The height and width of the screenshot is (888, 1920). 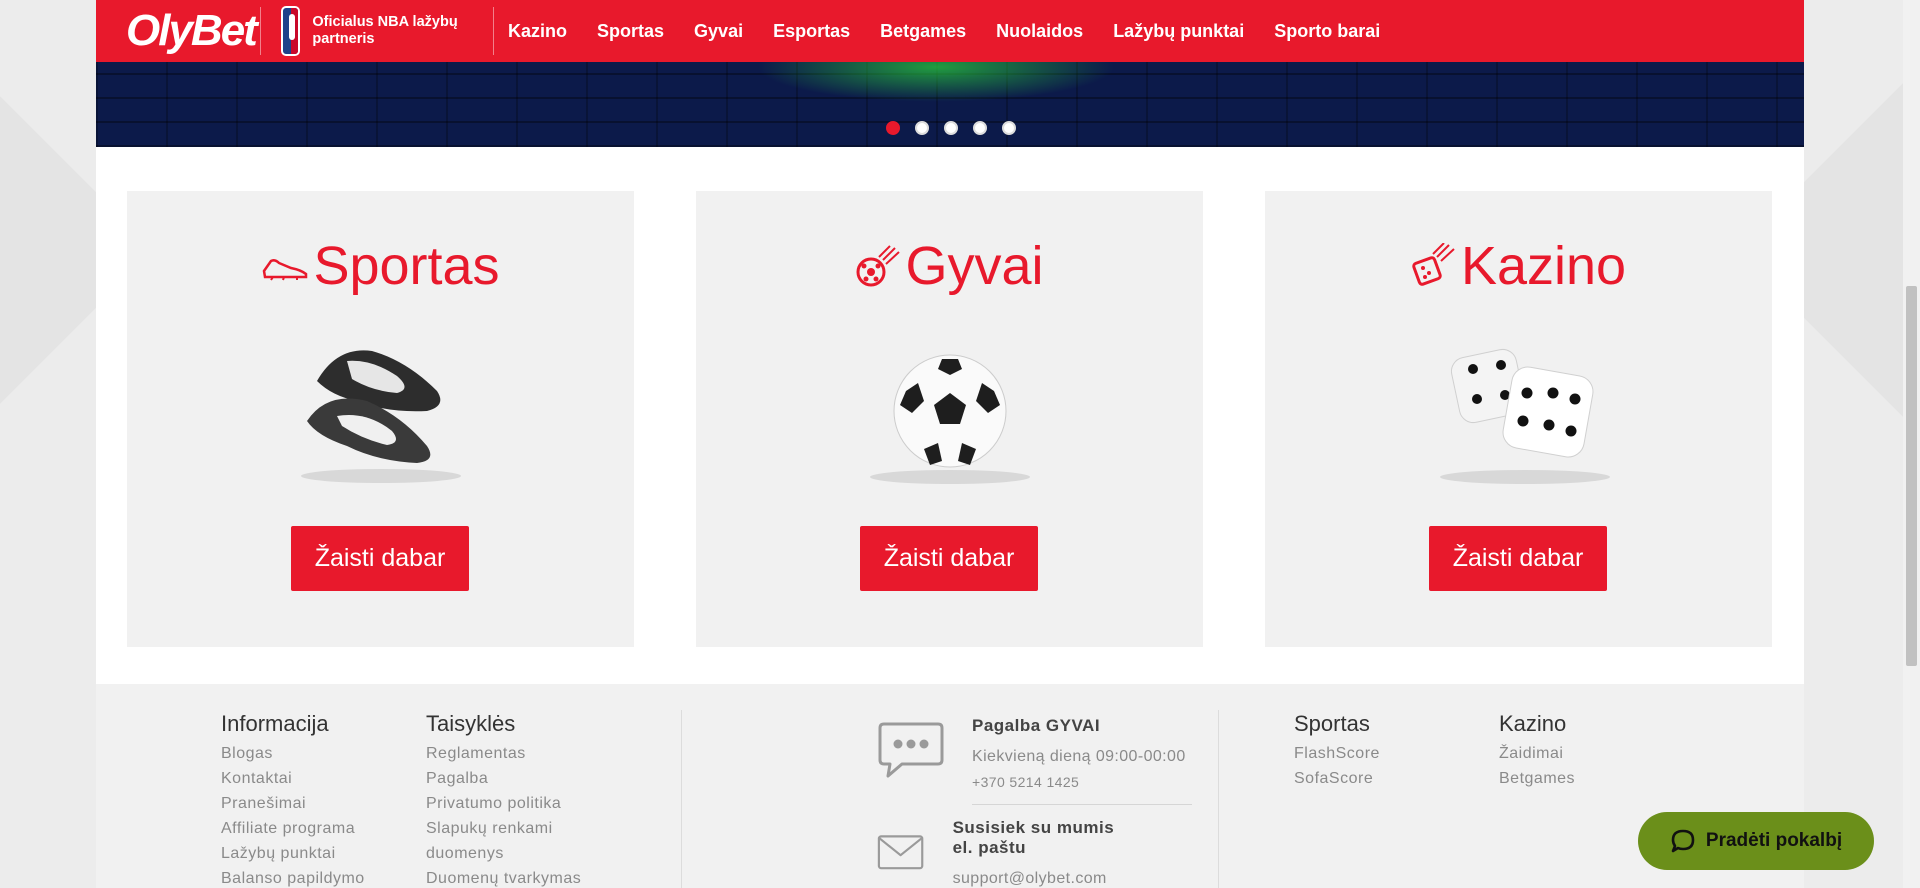 What do you see at coordinates (293, 853) in the screenshot?
I see `footer-link: Lažybų punktai` at bounding box center [293, 853].